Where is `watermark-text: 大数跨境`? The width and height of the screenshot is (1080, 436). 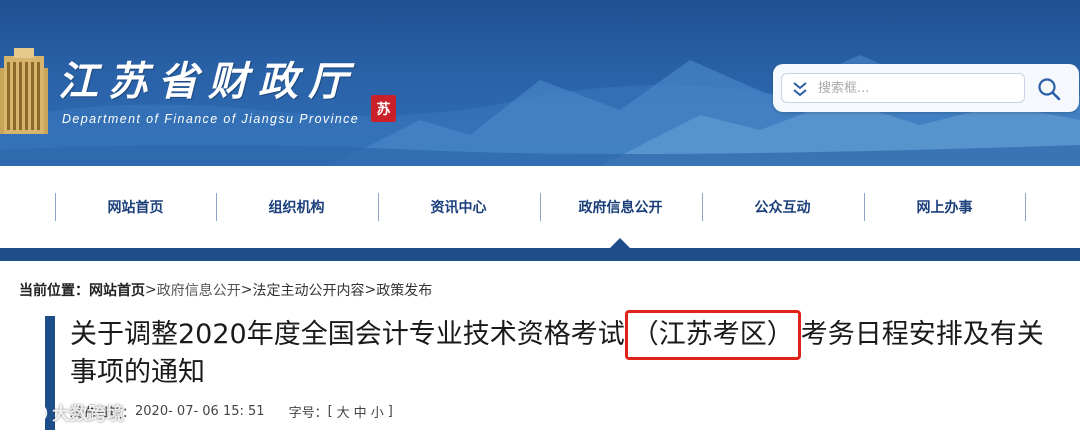
watermark-text: 大数跨境 is located at coordinates (88, 414).